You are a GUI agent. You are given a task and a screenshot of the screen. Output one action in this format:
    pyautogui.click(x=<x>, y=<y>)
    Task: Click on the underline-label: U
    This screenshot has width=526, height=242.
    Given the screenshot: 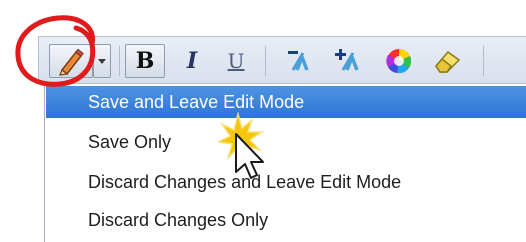 What is the action you would take?
    pyautogui.click(x=236, y=61)
    